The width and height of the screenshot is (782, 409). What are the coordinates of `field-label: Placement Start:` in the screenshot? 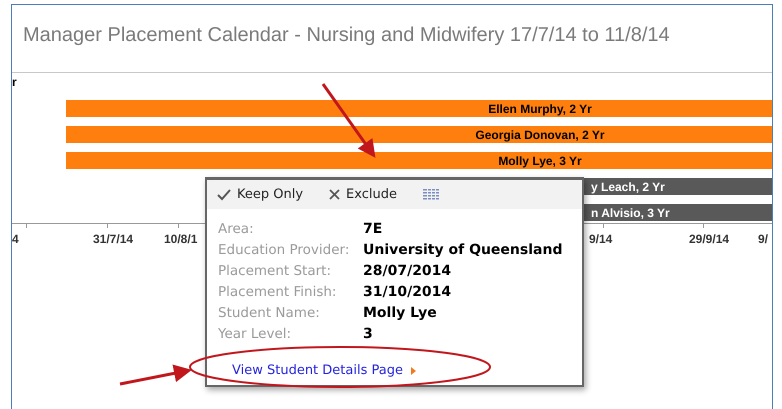 It's located at (275, 272).